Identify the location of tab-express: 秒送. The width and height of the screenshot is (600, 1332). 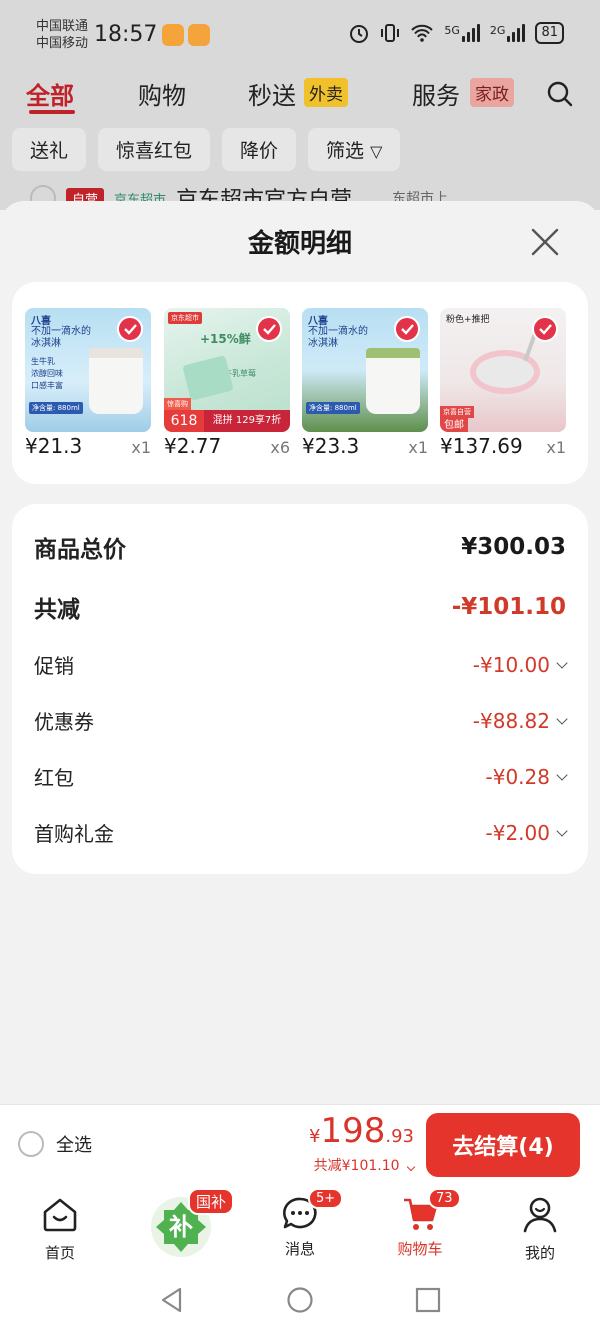
(272, 93).